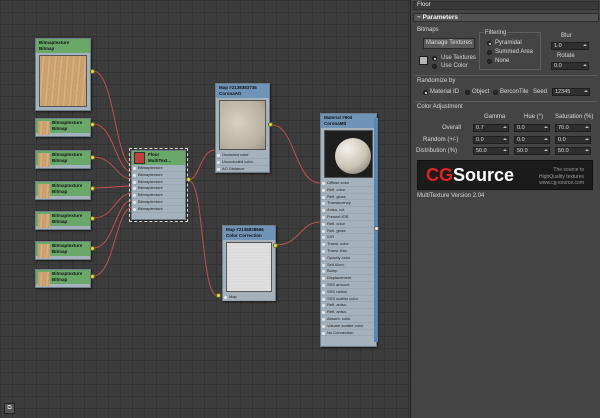  I want to click on random-gamma-spinner: 0.0, so click(491, 140).